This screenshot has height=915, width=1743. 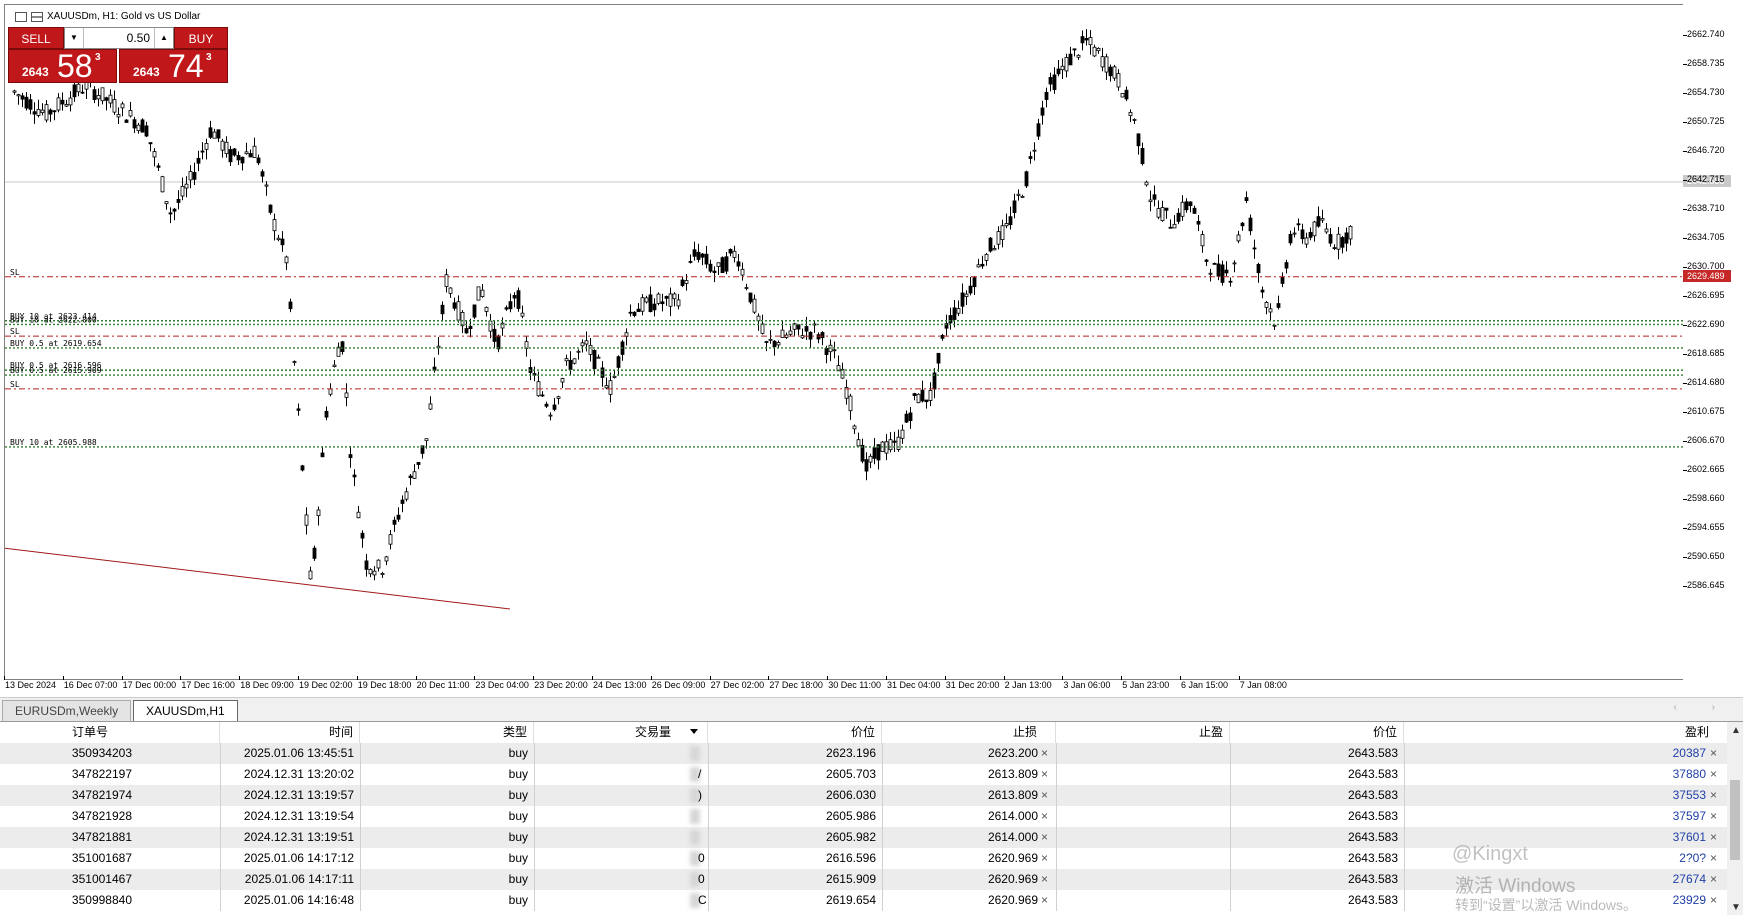 I want to click on col-take-profit: 止盈, so click(x=1143, y=732).